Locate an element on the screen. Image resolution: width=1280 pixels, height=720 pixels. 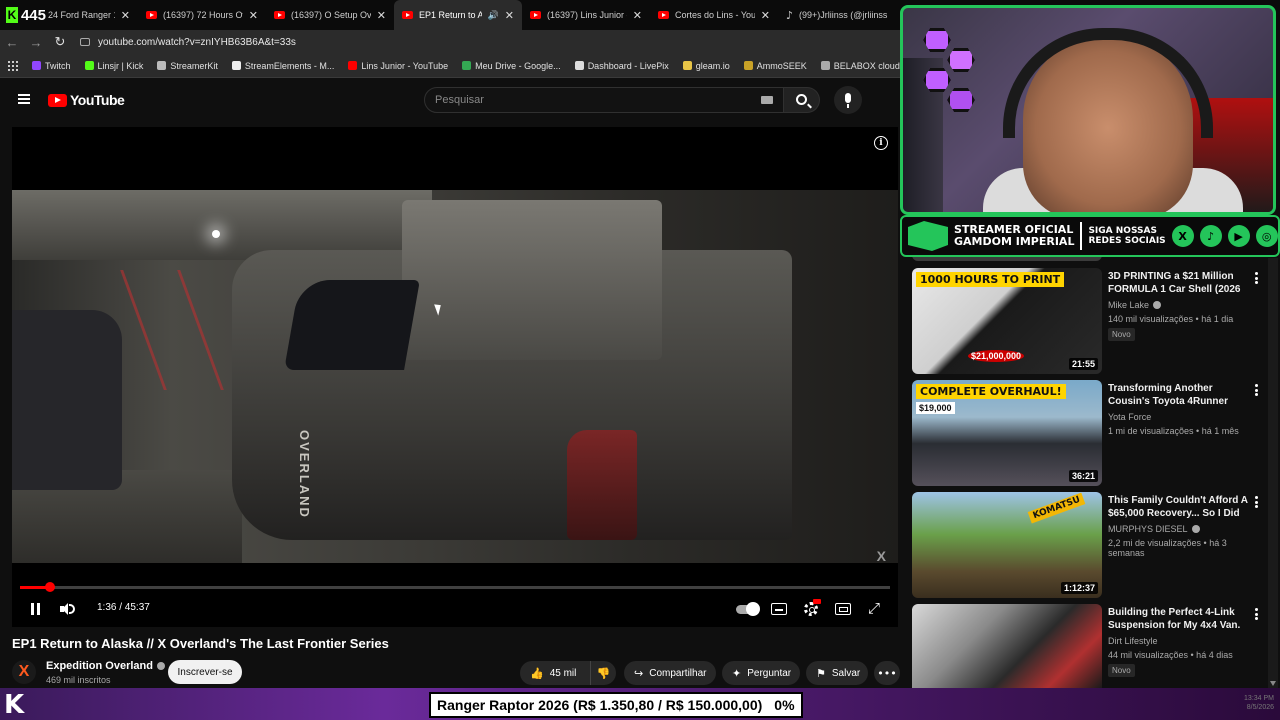
browser-tab: (16397) 72 Hours Ove ✕ is located at coordinates (202, 15).